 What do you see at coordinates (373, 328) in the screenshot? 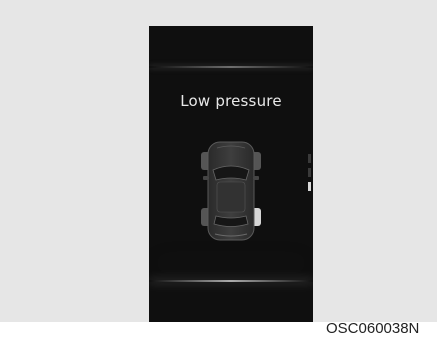
I see `figure-code: OSC060038N` at bounding box center [373, 328].